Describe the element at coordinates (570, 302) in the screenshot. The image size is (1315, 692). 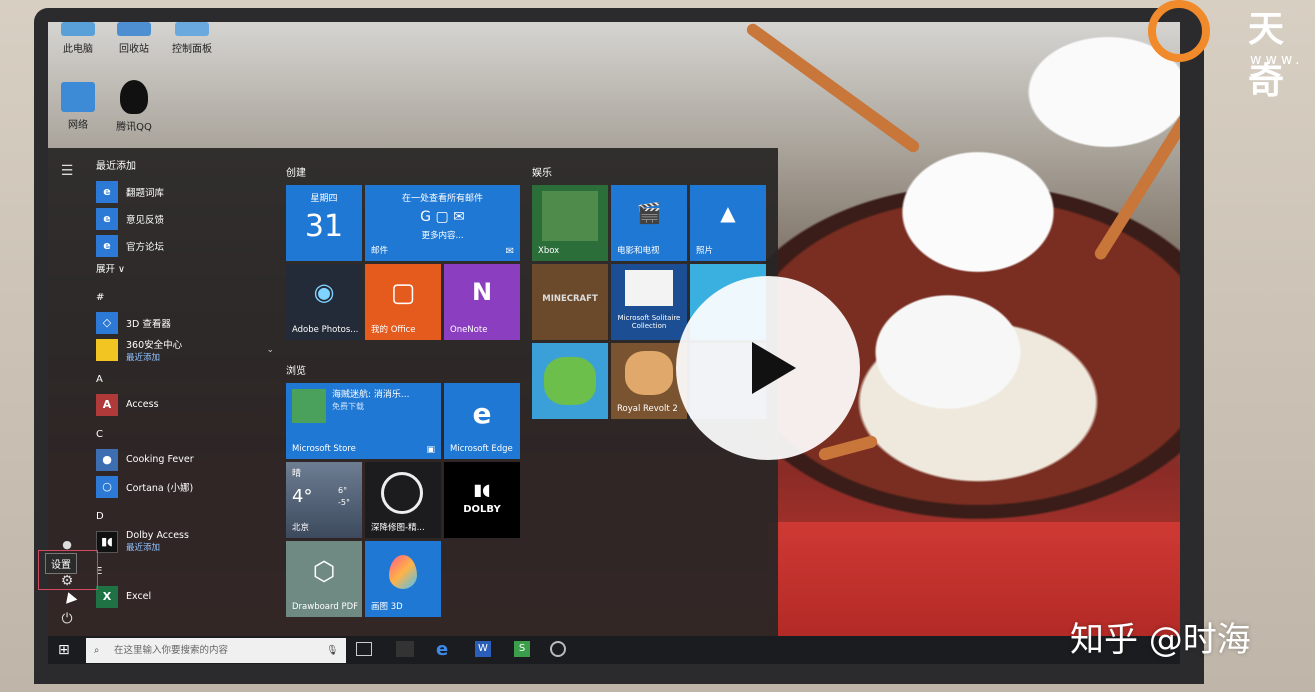
I see `tile-minecraft: MINECRAFT` at that location.